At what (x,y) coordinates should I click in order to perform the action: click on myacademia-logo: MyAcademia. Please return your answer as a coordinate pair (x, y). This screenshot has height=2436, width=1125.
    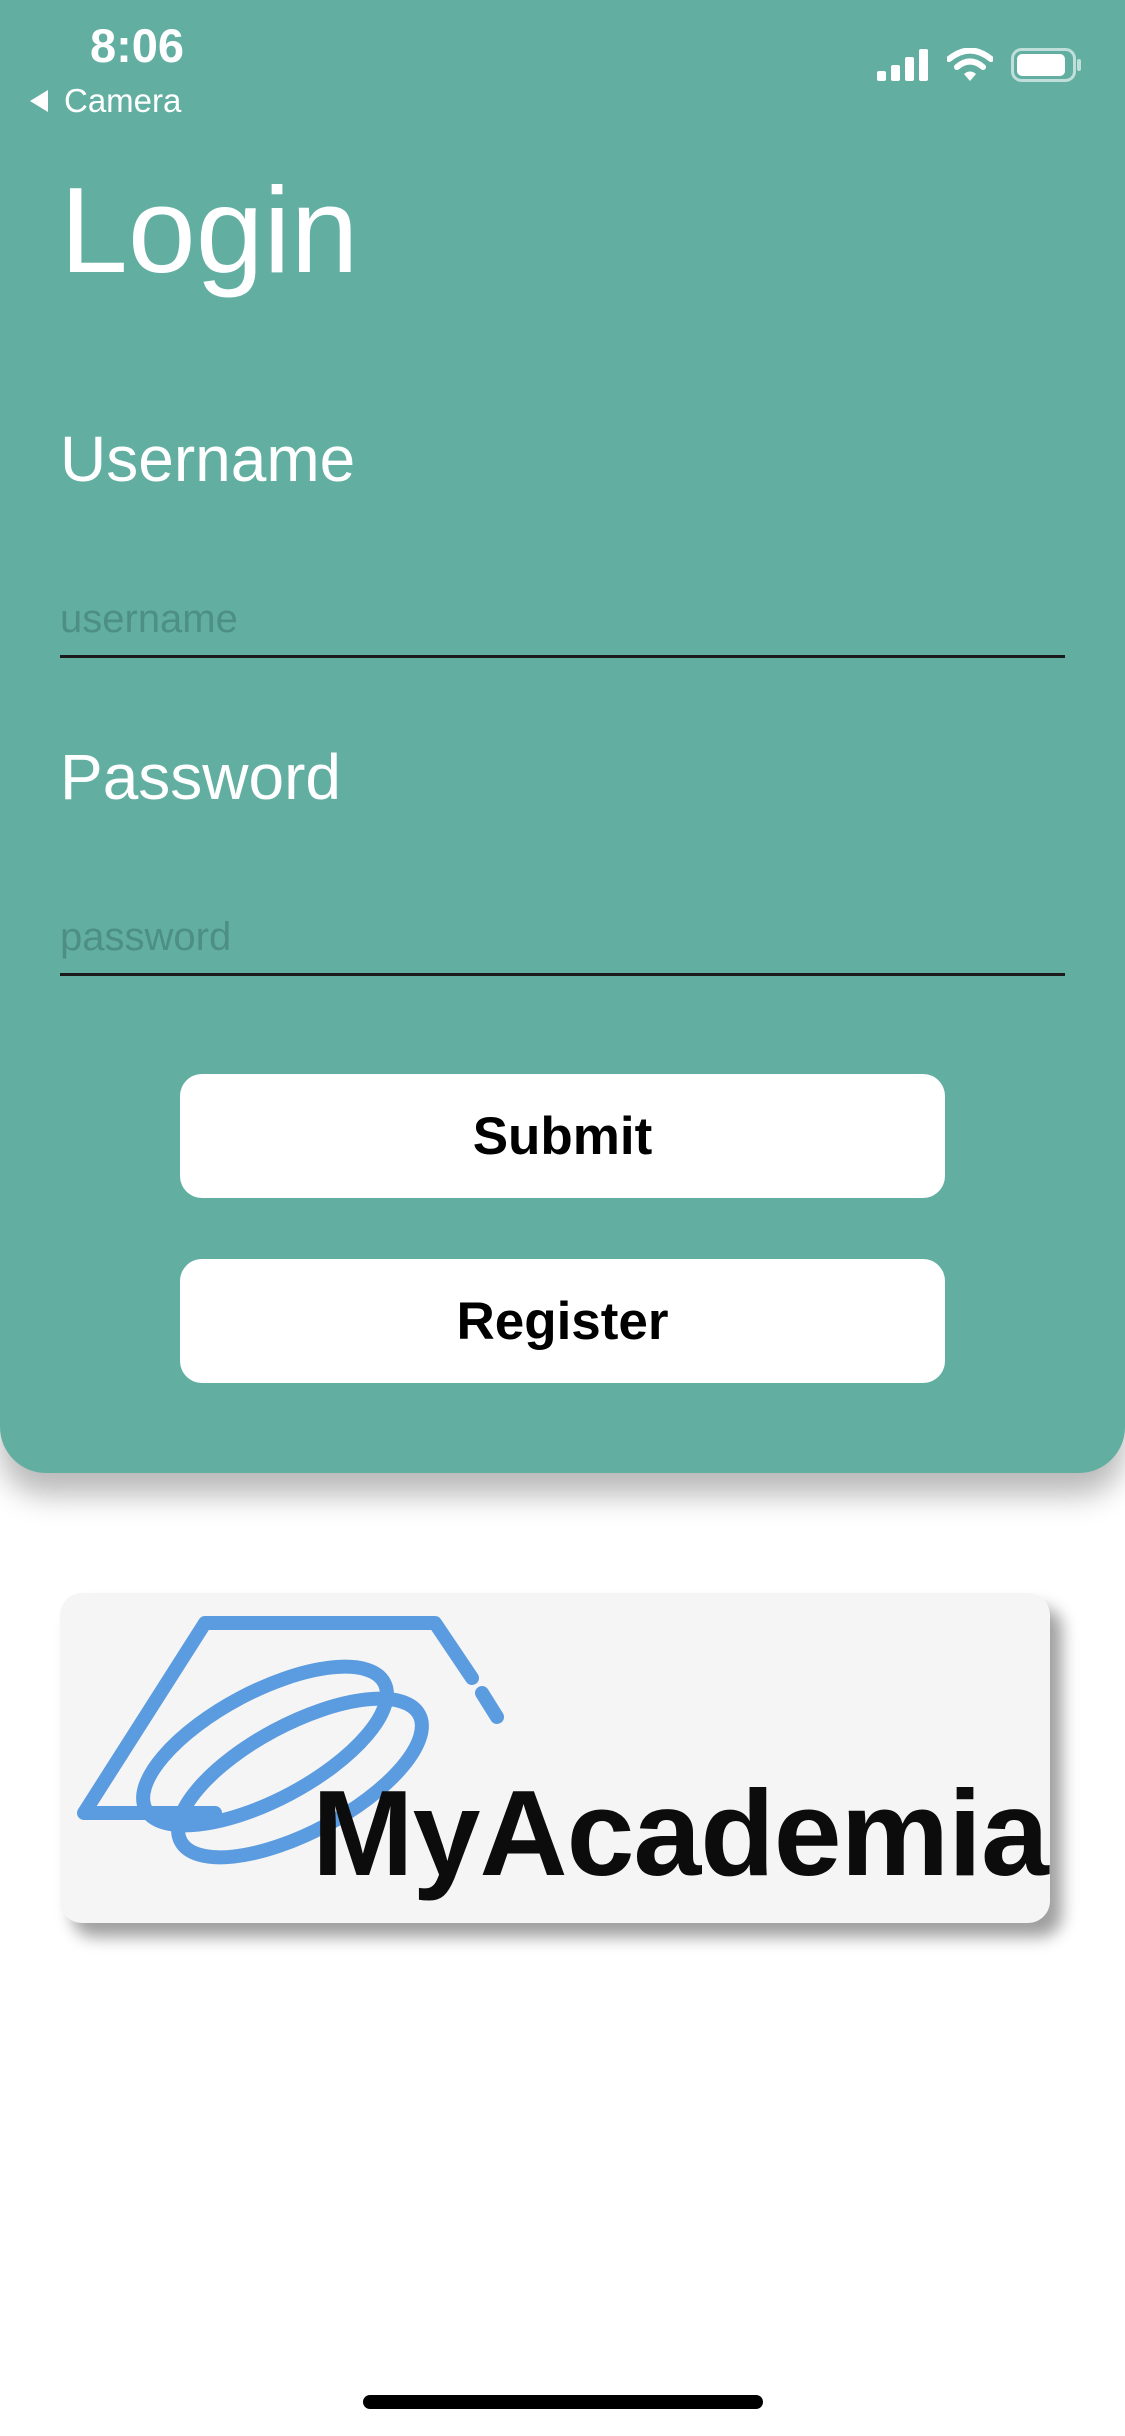
    Looking at the image, I should click on (555, 1758).